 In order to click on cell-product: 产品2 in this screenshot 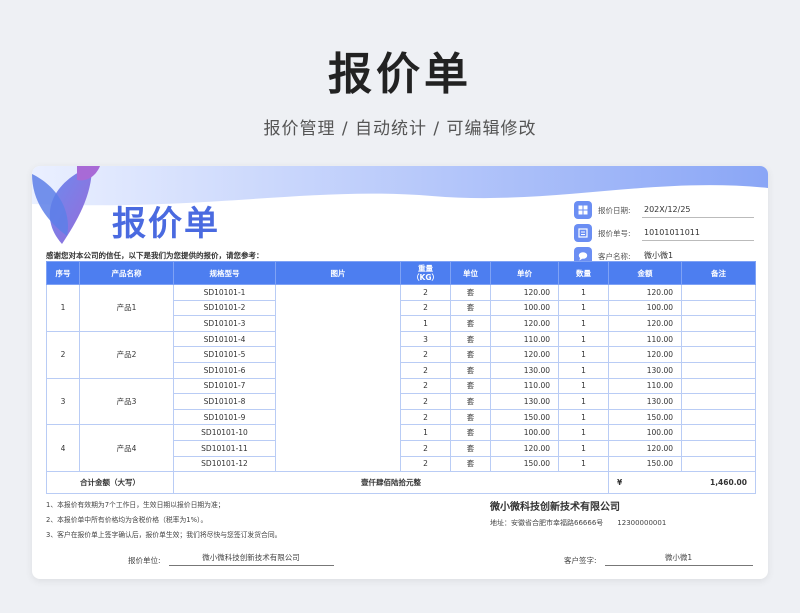, I will do `click(126, 354)`.